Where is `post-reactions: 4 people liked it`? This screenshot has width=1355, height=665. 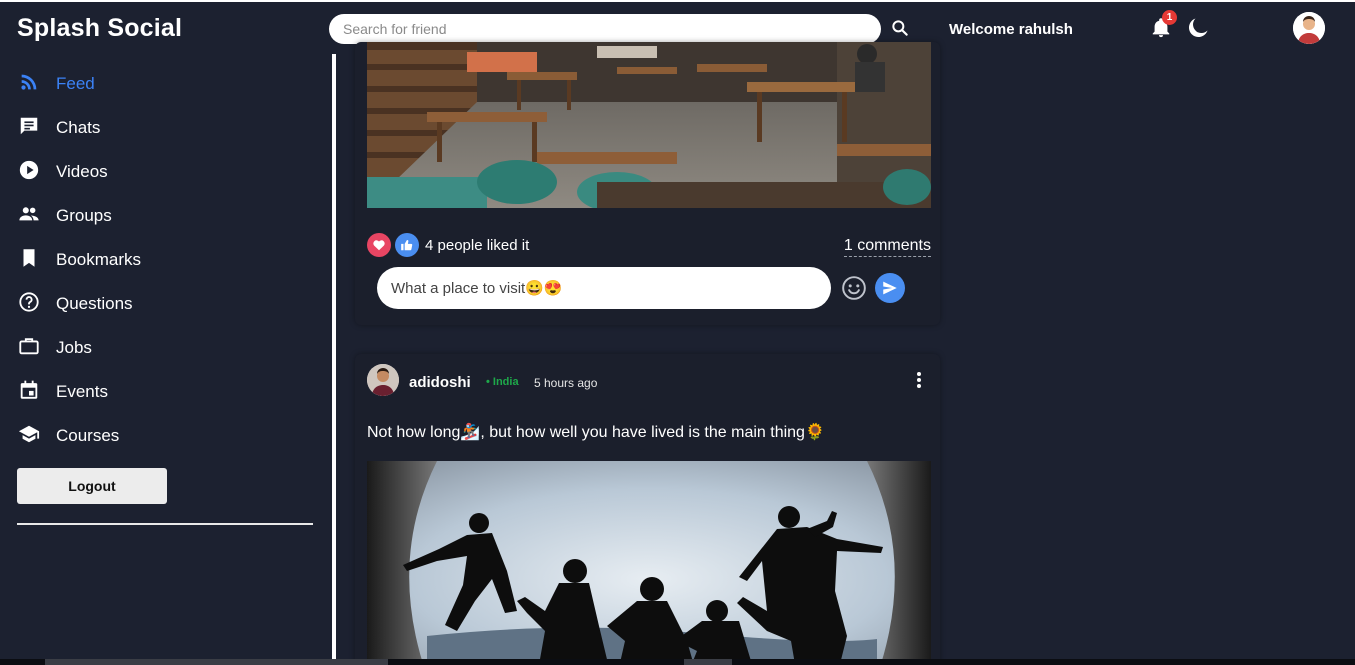
post-reactions: 4 people liked it is located at coordinates (448, 245).